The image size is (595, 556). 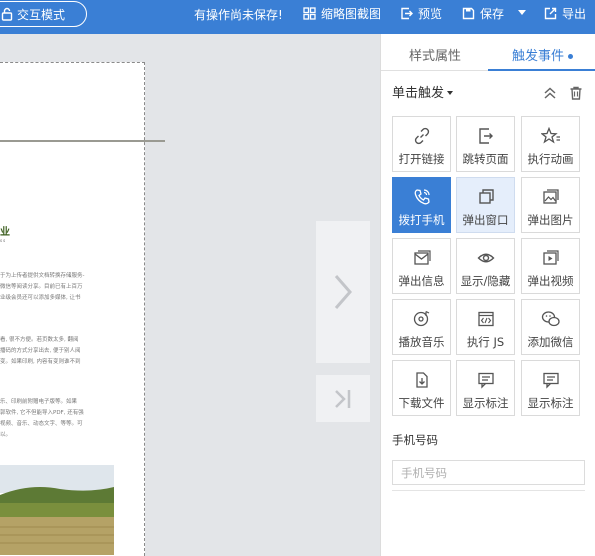 What do you see at coordinates (435, 54) in the screenshot?
I see `tab-style-properties: 样式属性` at bounding box center [435, 54].